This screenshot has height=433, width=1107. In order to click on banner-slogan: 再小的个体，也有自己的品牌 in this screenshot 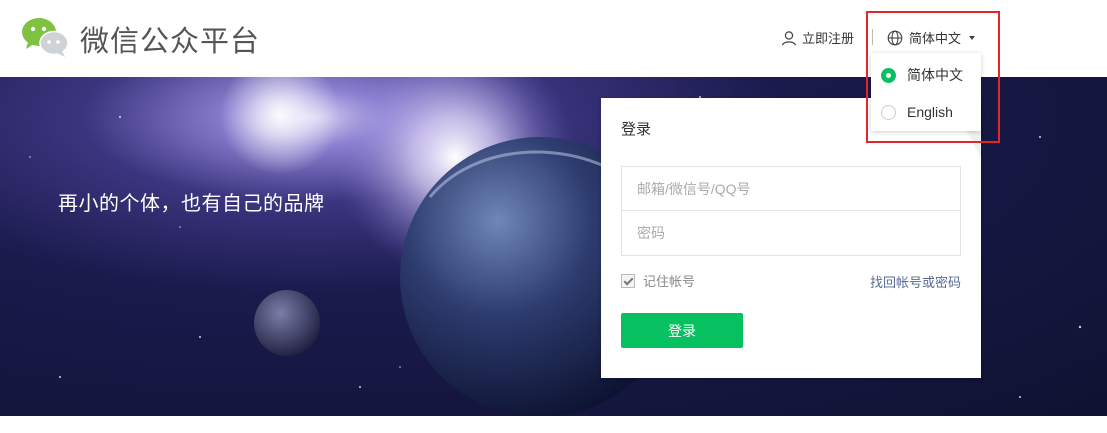, I will do `click(191, 204)`.